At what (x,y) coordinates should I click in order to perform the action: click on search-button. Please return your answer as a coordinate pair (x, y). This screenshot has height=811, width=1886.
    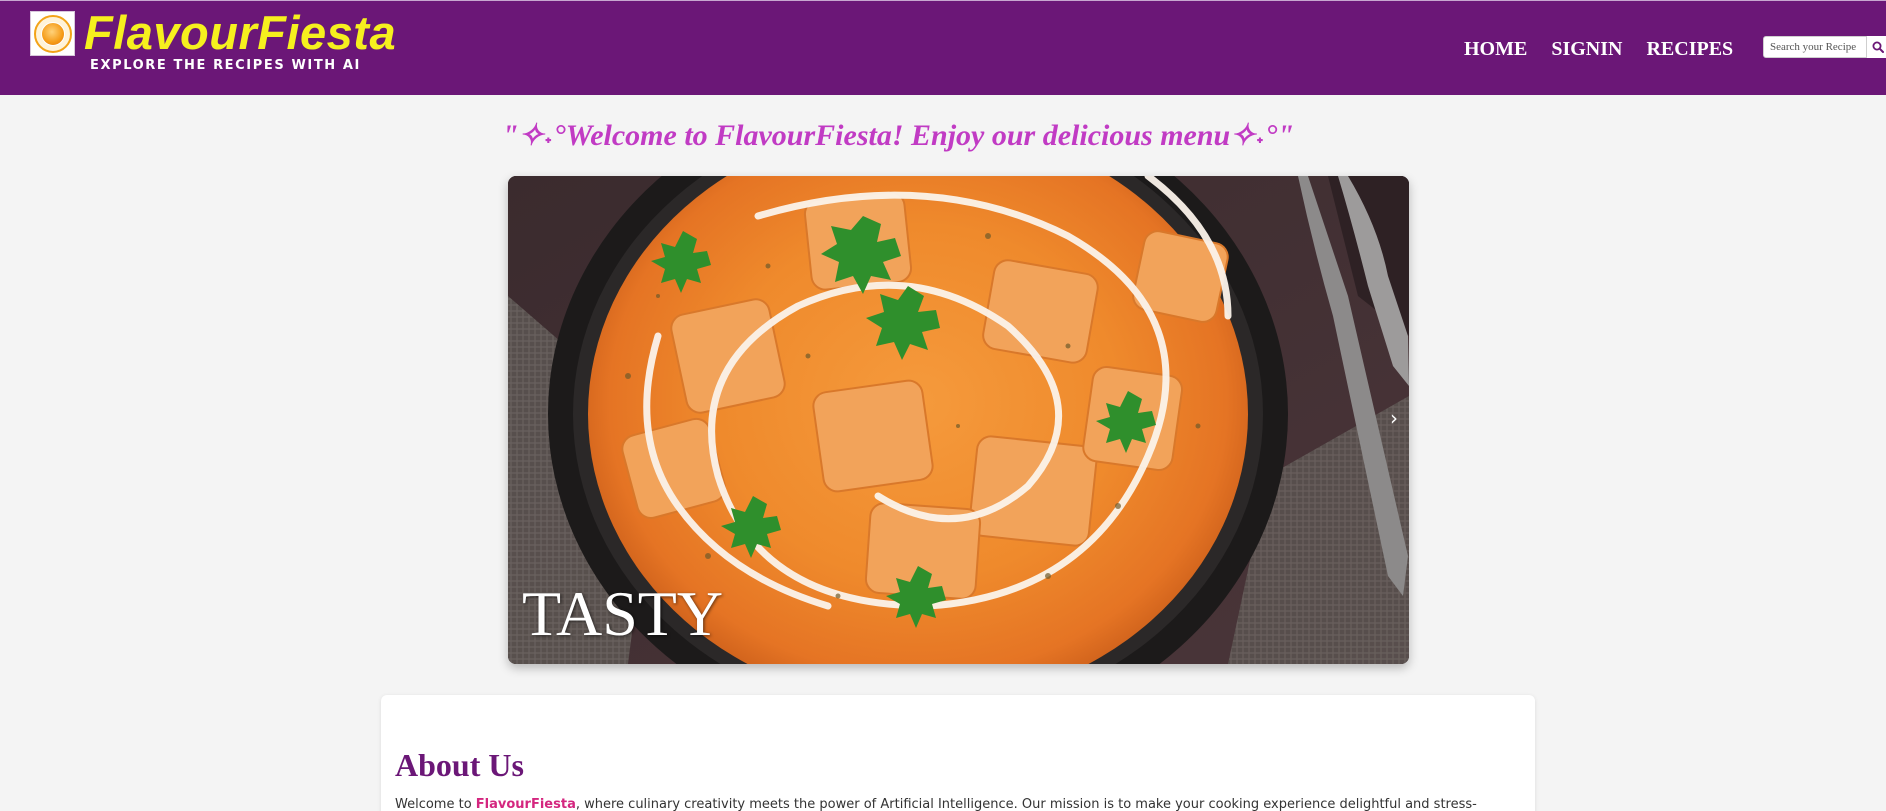
    Looking at the image, I should click on (1876, 47).